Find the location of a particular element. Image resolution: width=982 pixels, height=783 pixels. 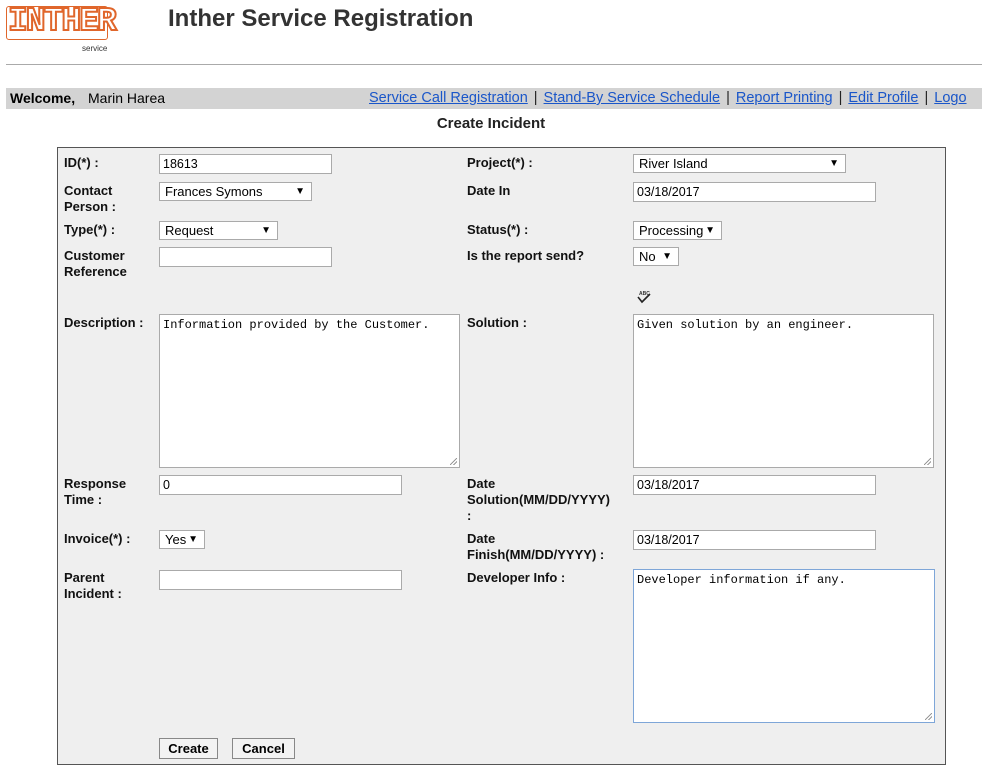

contact-person-label-line1: Contact is located at coordinates (88, 190).